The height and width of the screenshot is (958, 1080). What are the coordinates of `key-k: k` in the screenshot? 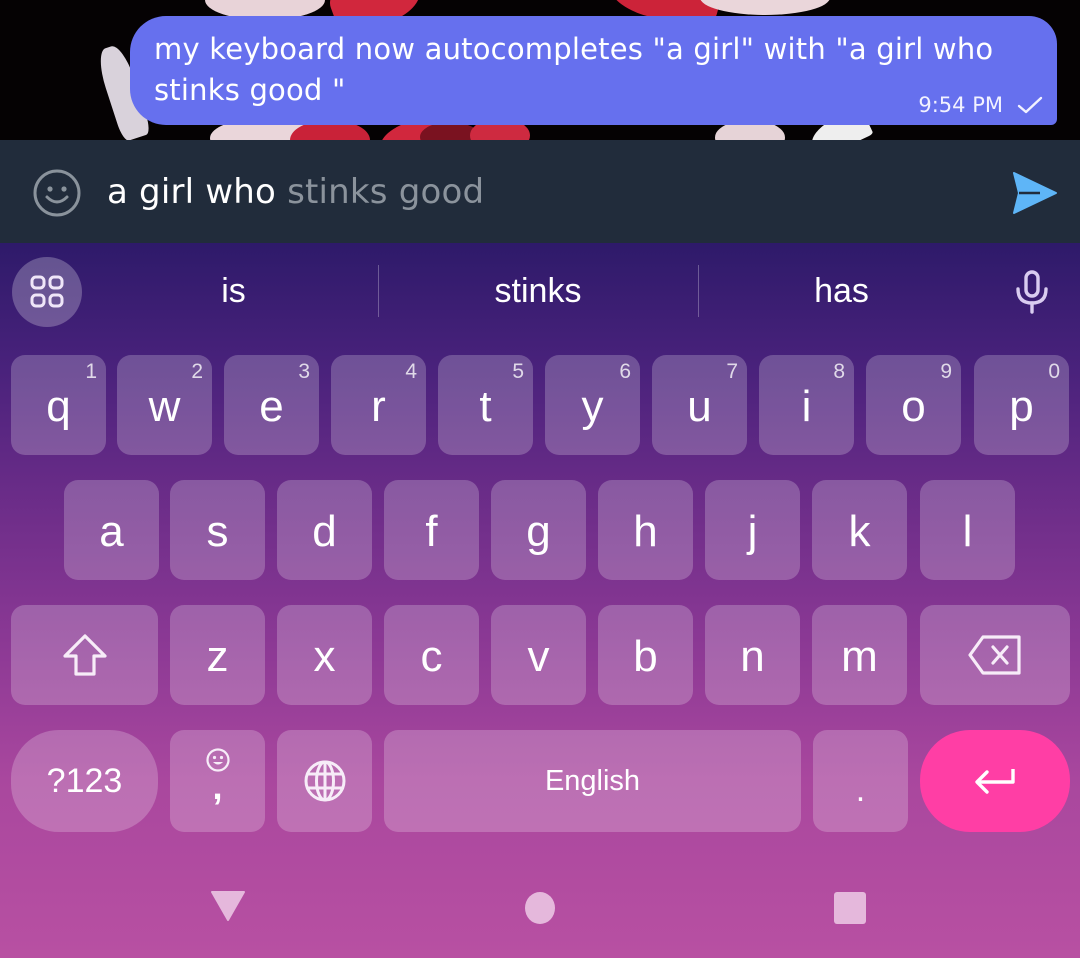 It's located at (859, 530).